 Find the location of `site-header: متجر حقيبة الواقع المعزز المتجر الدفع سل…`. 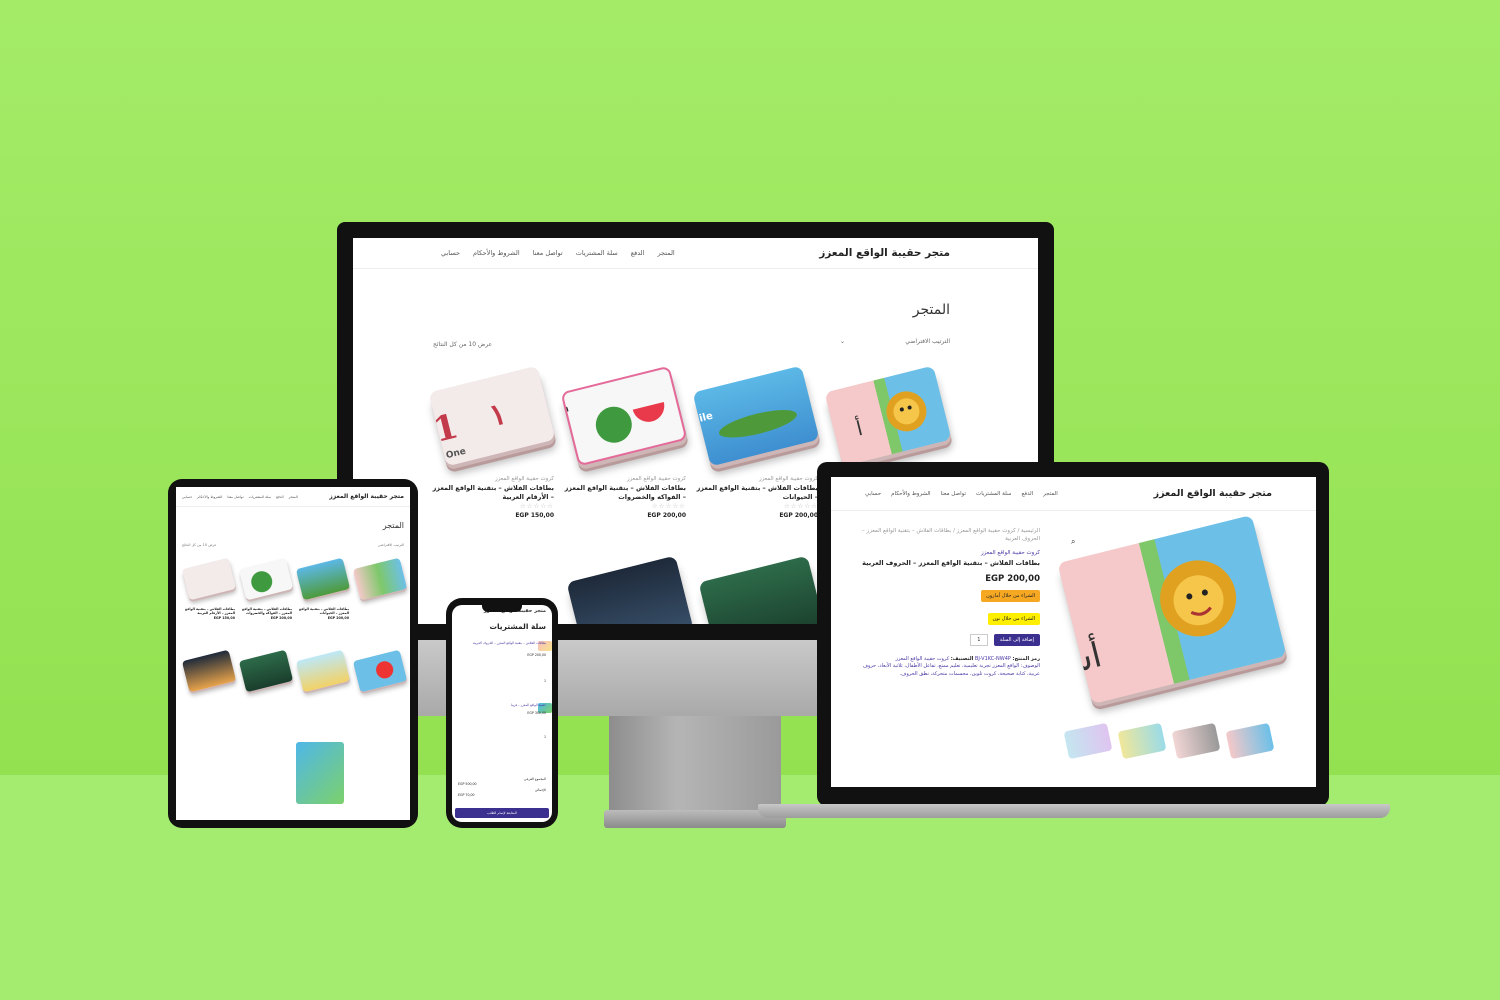

site-header: متجر حقيبة الواقع المعزز المتجر الدفع سل… is located at coordinates (695, 253).